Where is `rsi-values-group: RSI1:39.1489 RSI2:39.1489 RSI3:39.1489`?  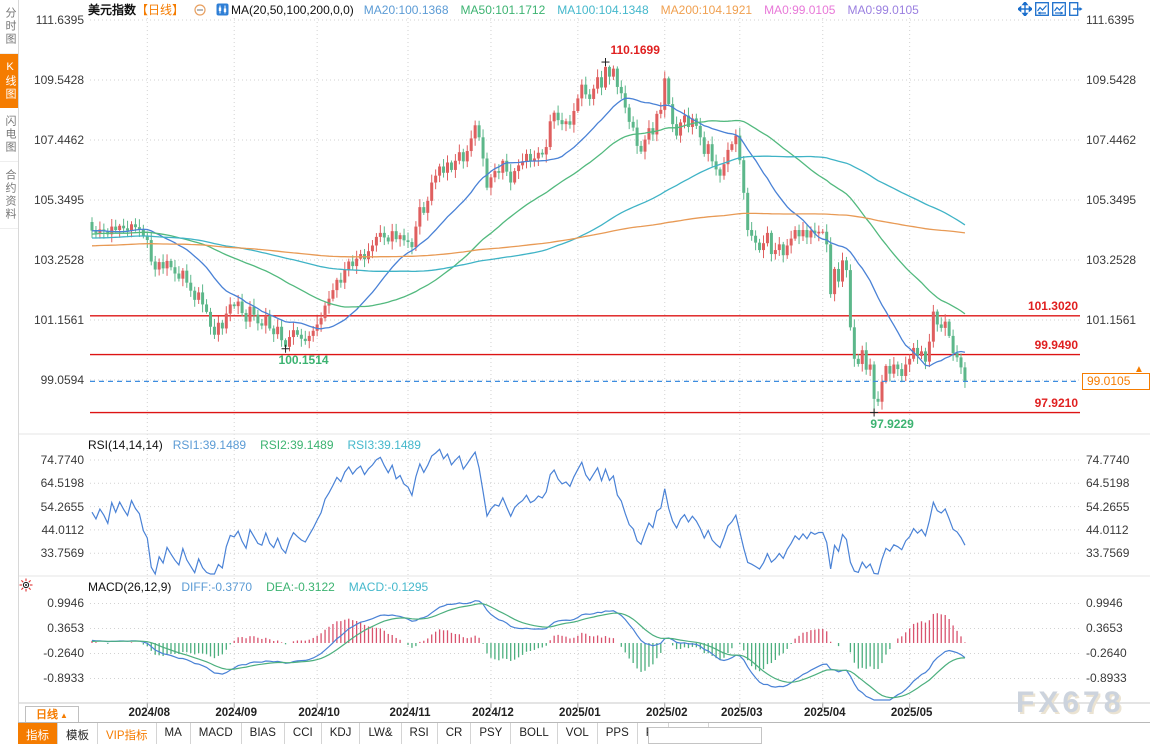 rsi-values-group: RSI1:39.1489 RSI2:39.1489 RSI3:39.1489 is located at coordinates (297, 445).